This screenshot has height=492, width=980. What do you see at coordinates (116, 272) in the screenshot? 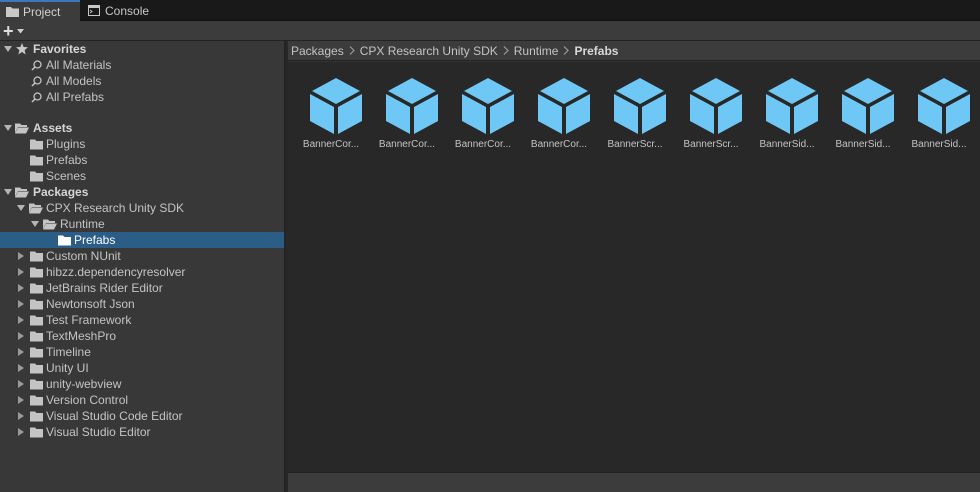
I see `tree-item-label: hibzz.dependencyresolver` at bounding box center [116, 272].